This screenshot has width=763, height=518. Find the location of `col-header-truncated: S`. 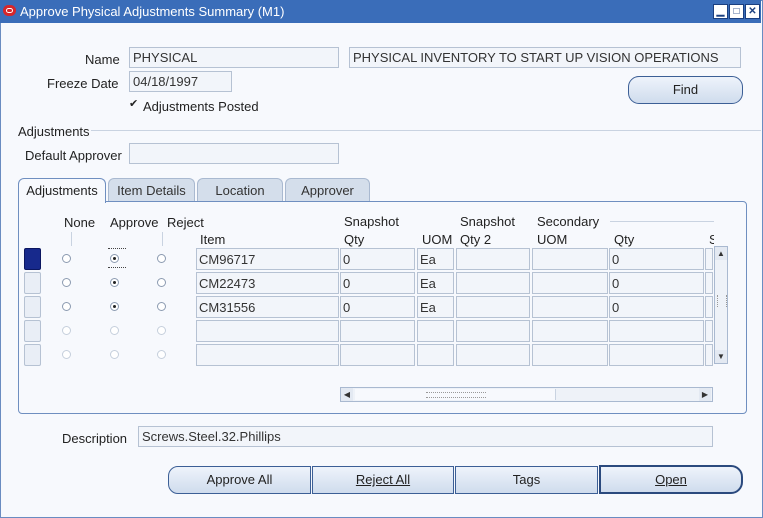

col-header-truncated: S is located at coordinates (711, 239).